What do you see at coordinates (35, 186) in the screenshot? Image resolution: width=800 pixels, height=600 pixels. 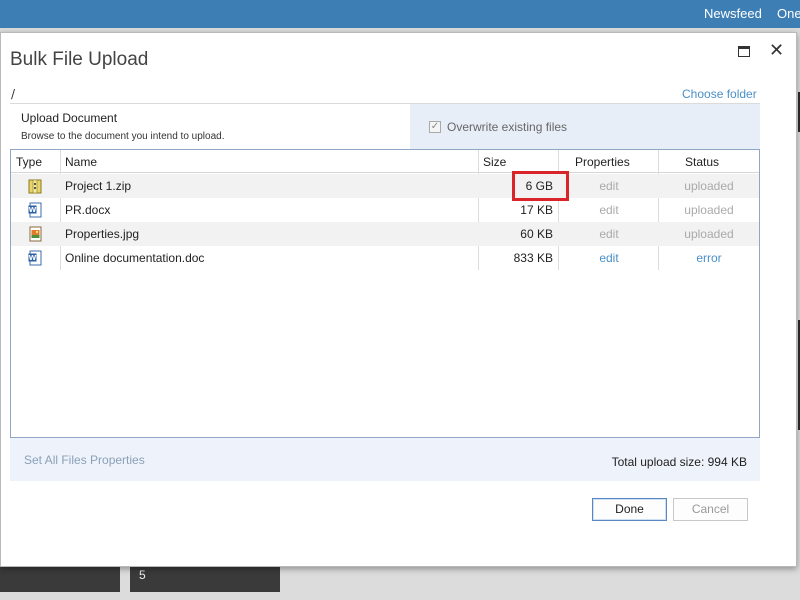 I see `zip-file-icon` at bounding box center [35, 186].